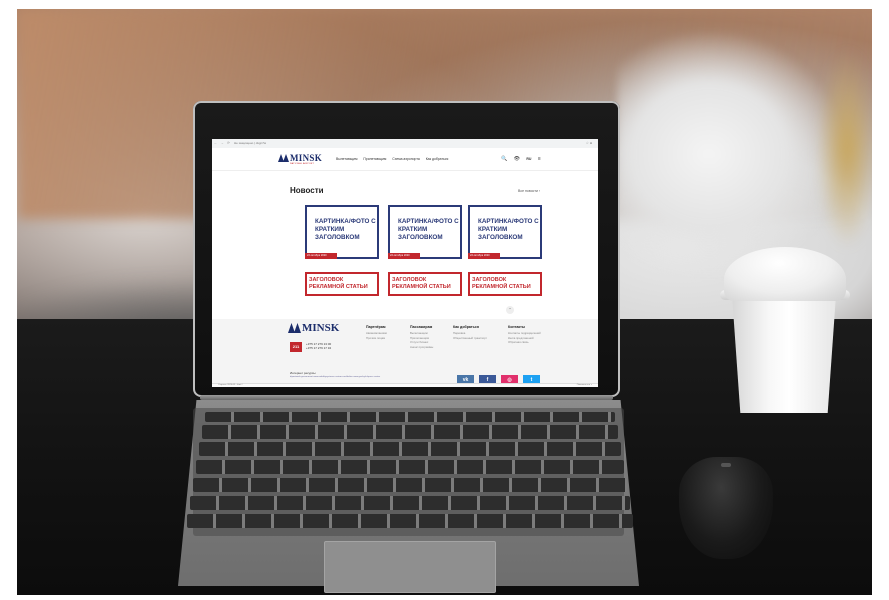 This screenshot has width=889, height=600. Describe the element at coordinates (222, 143) in the screenshot. I see `browser-nav-buttons: ← → ⟳` at that location.